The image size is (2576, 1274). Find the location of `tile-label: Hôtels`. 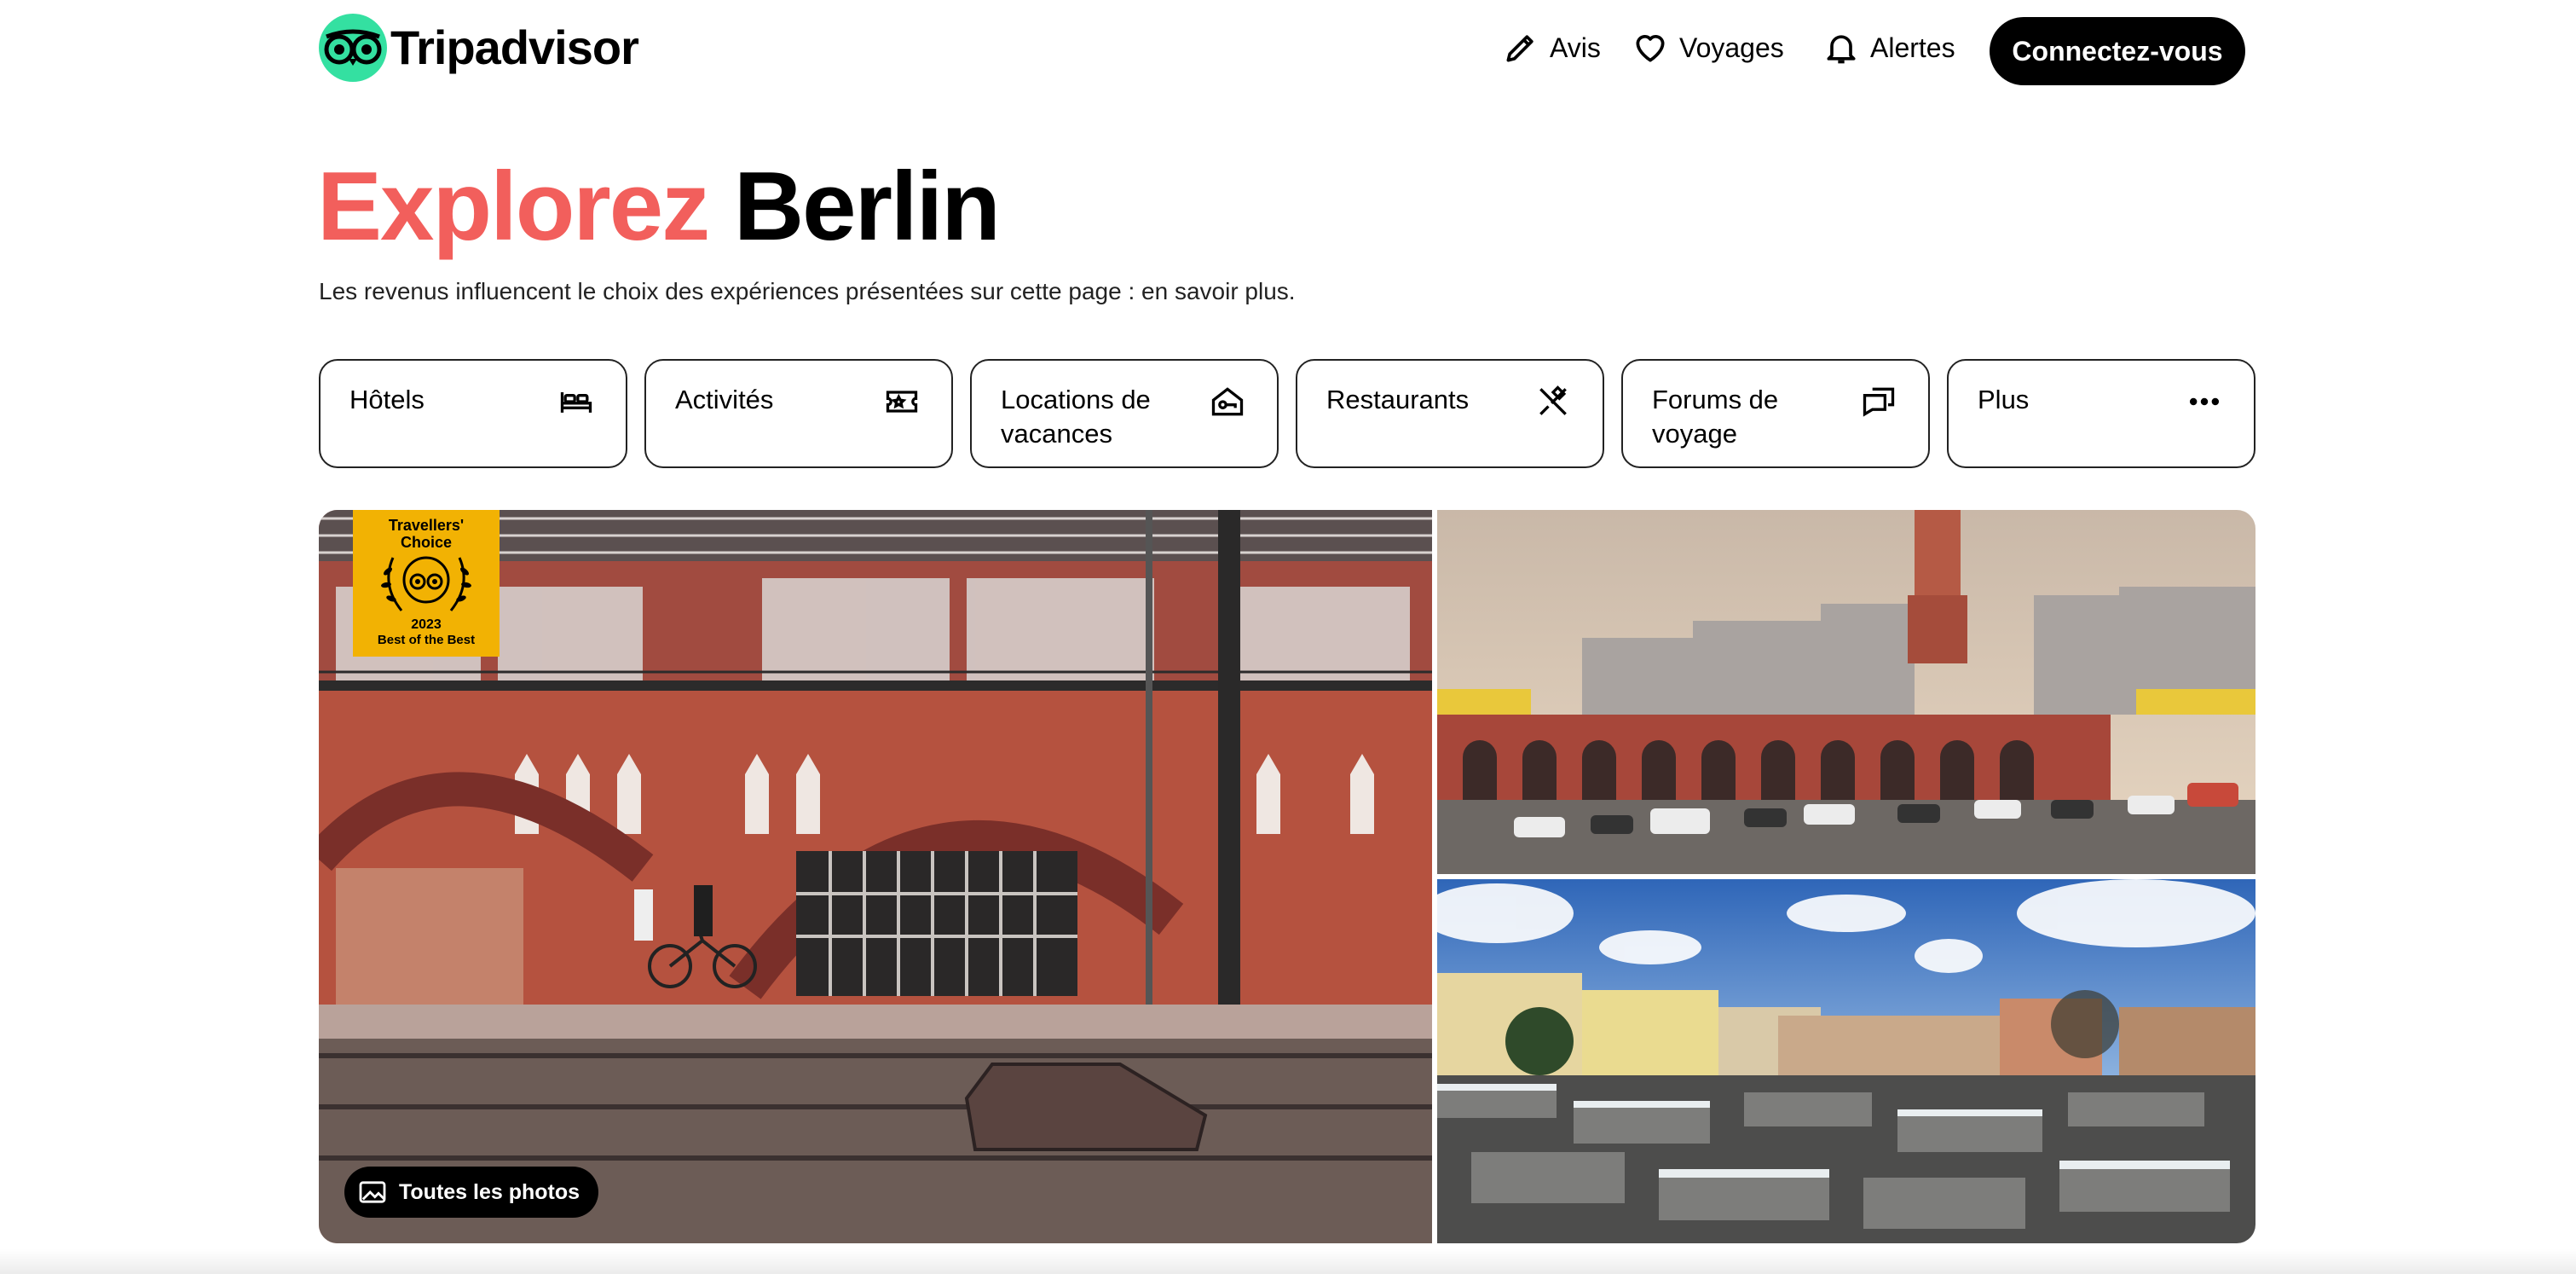

tile-label: Hôtels is located at coordinates (387, 399).